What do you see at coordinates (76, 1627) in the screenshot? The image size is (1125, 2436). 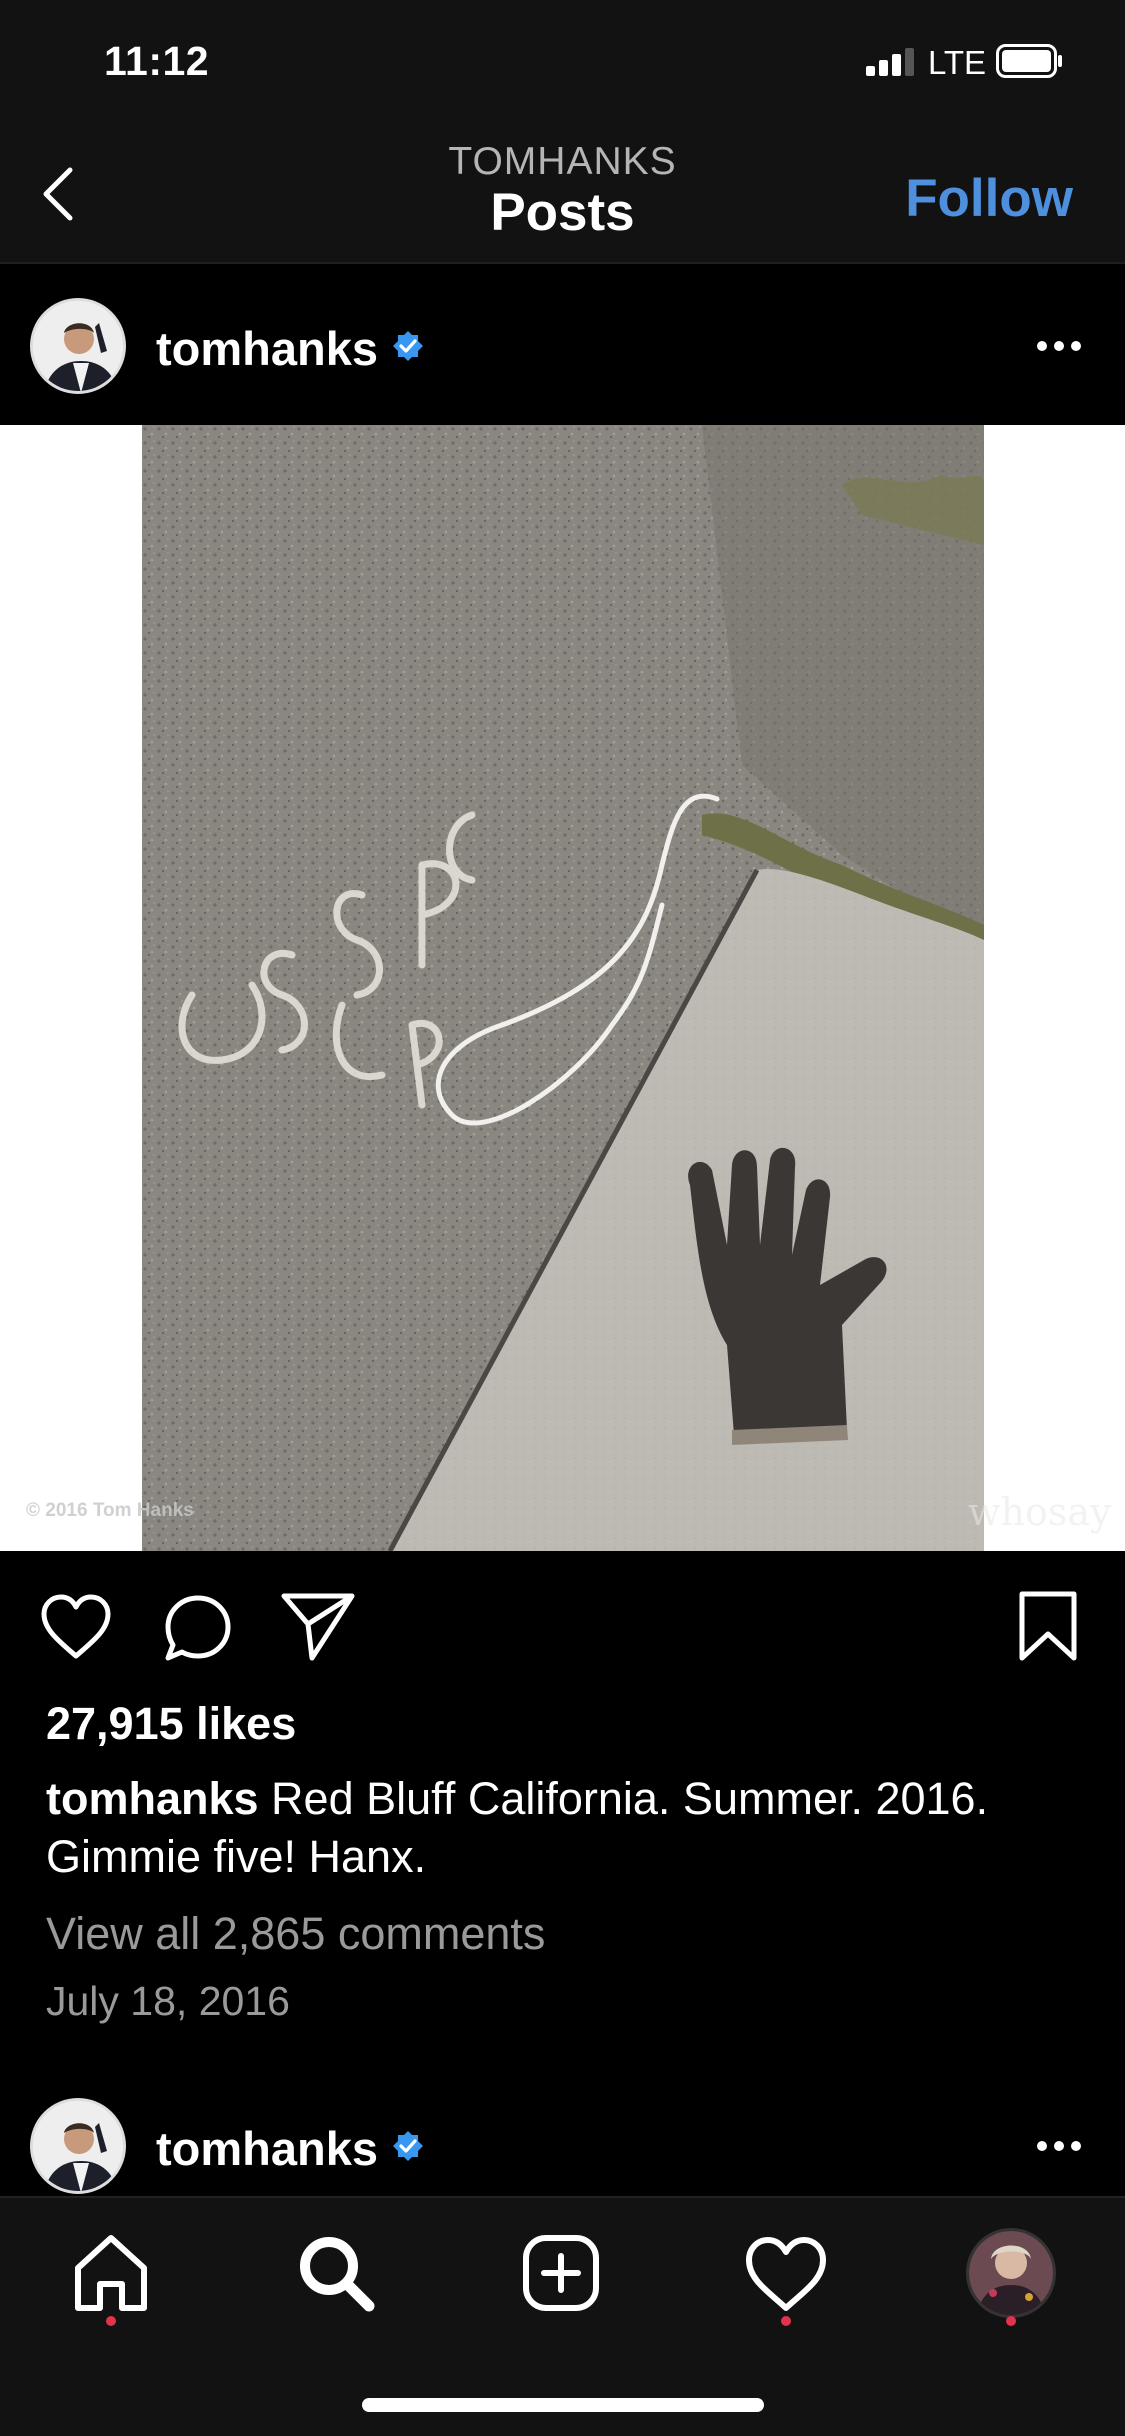 I see `like-heart-icon` at bounding box center [76, 1627].